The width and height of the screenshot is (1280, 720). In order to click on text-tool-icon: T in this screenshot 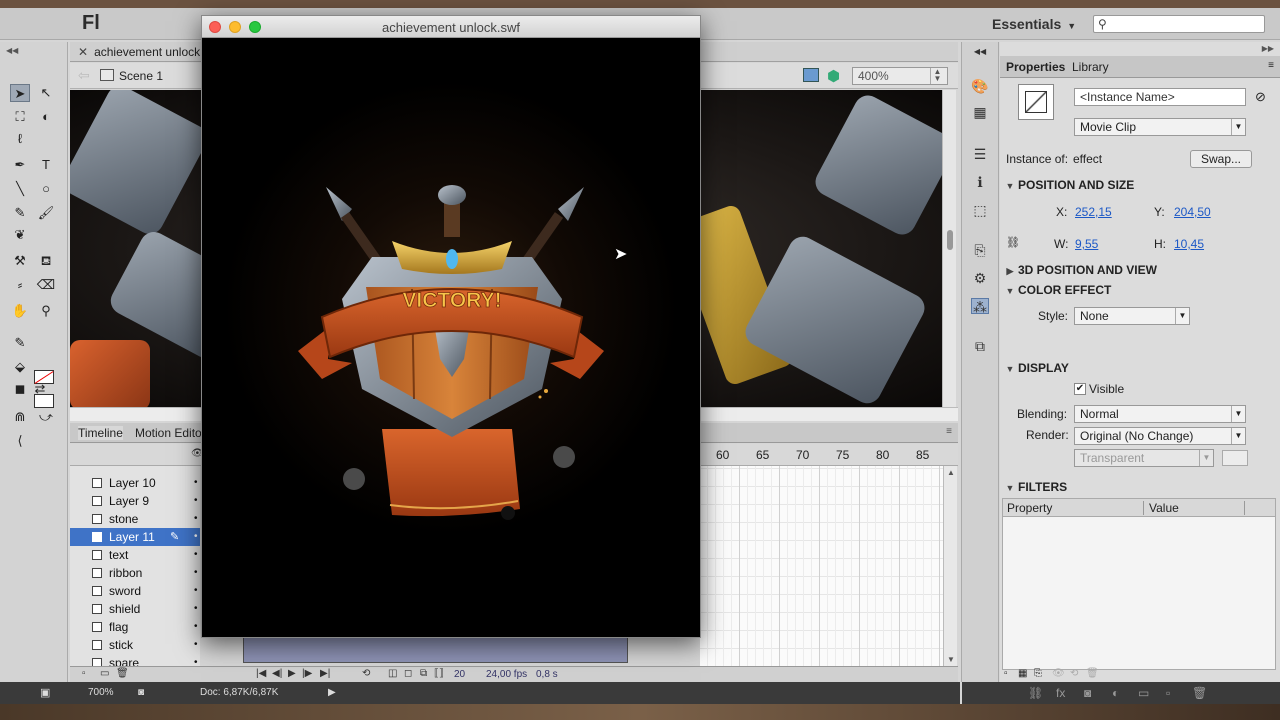, I will do `click(46, 165)`.